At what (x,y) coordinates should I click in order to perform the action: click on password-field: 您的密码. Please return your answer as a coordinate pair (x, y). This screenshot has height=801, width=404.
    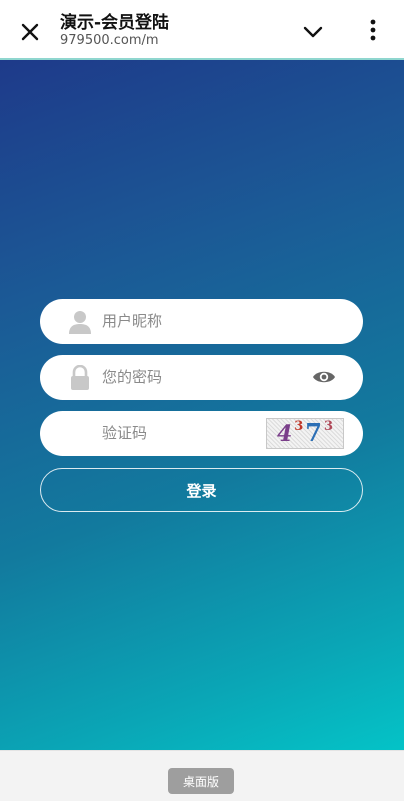
    Looking at the image, I should click on (201, 377).